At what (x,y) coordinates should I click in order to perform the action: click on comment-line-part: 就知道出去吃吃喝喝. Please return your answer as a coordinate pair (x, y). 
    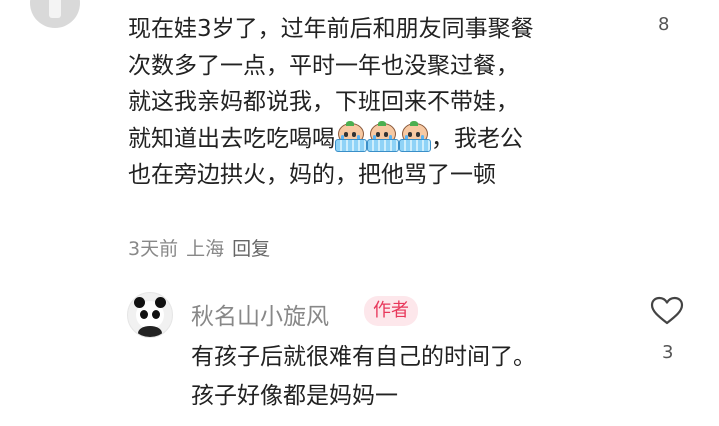
    Looking at the image, I should click on (231, 138).